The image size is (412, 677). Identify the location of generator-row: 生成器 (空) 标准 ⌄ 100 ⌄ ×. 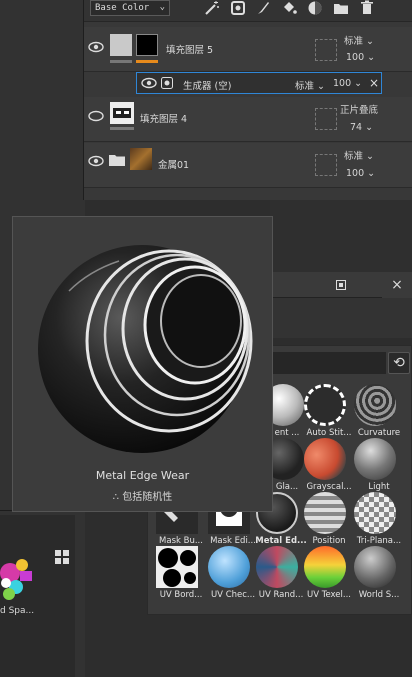
(259, 83).